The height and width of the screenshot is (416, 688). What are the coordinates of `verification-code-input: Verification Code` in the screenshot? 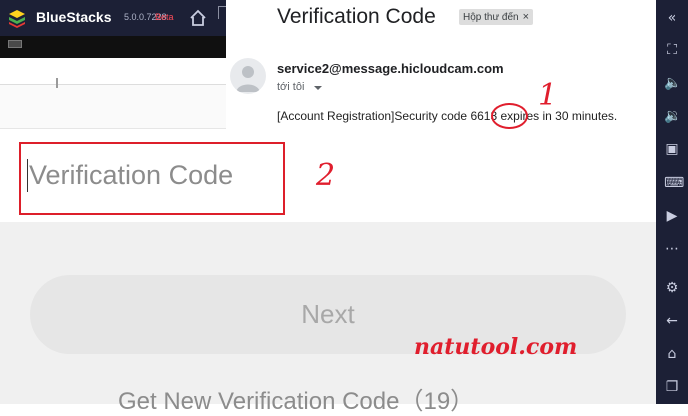 It's located at (152, 178).